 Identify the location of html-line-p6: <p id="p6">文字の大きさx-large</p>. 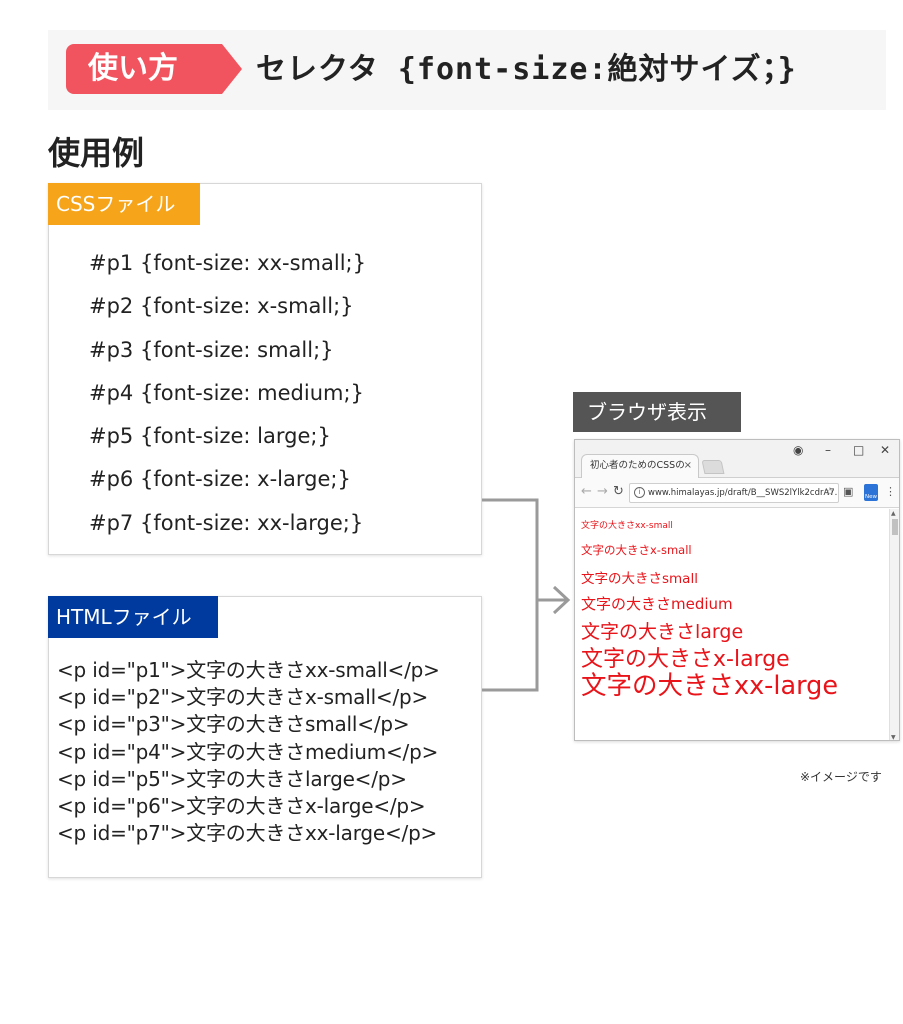
(241, 805).